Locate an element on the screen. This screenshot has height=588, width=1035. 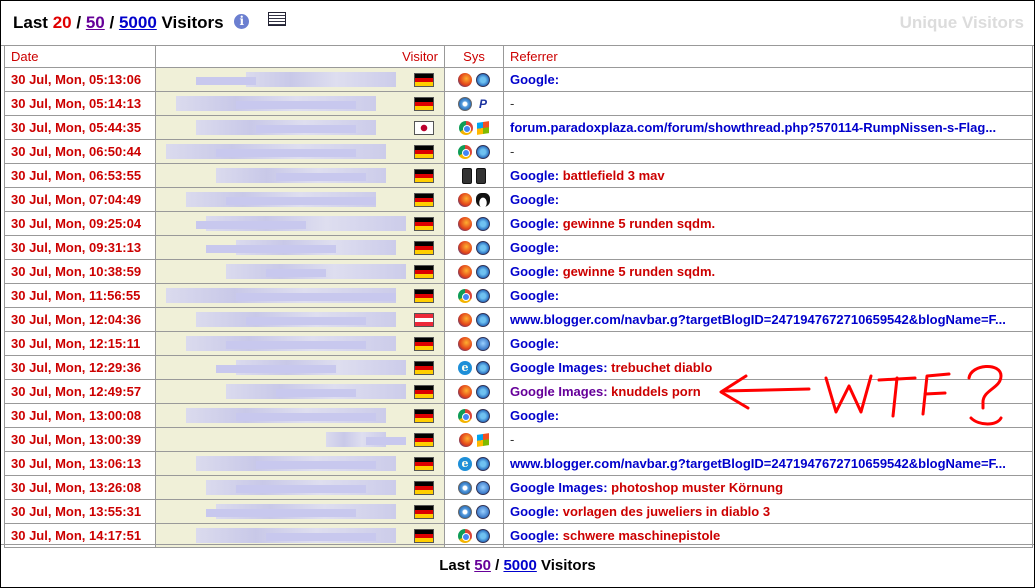
search-term: schwere maschinepistole is located at coordinates (641, 535).